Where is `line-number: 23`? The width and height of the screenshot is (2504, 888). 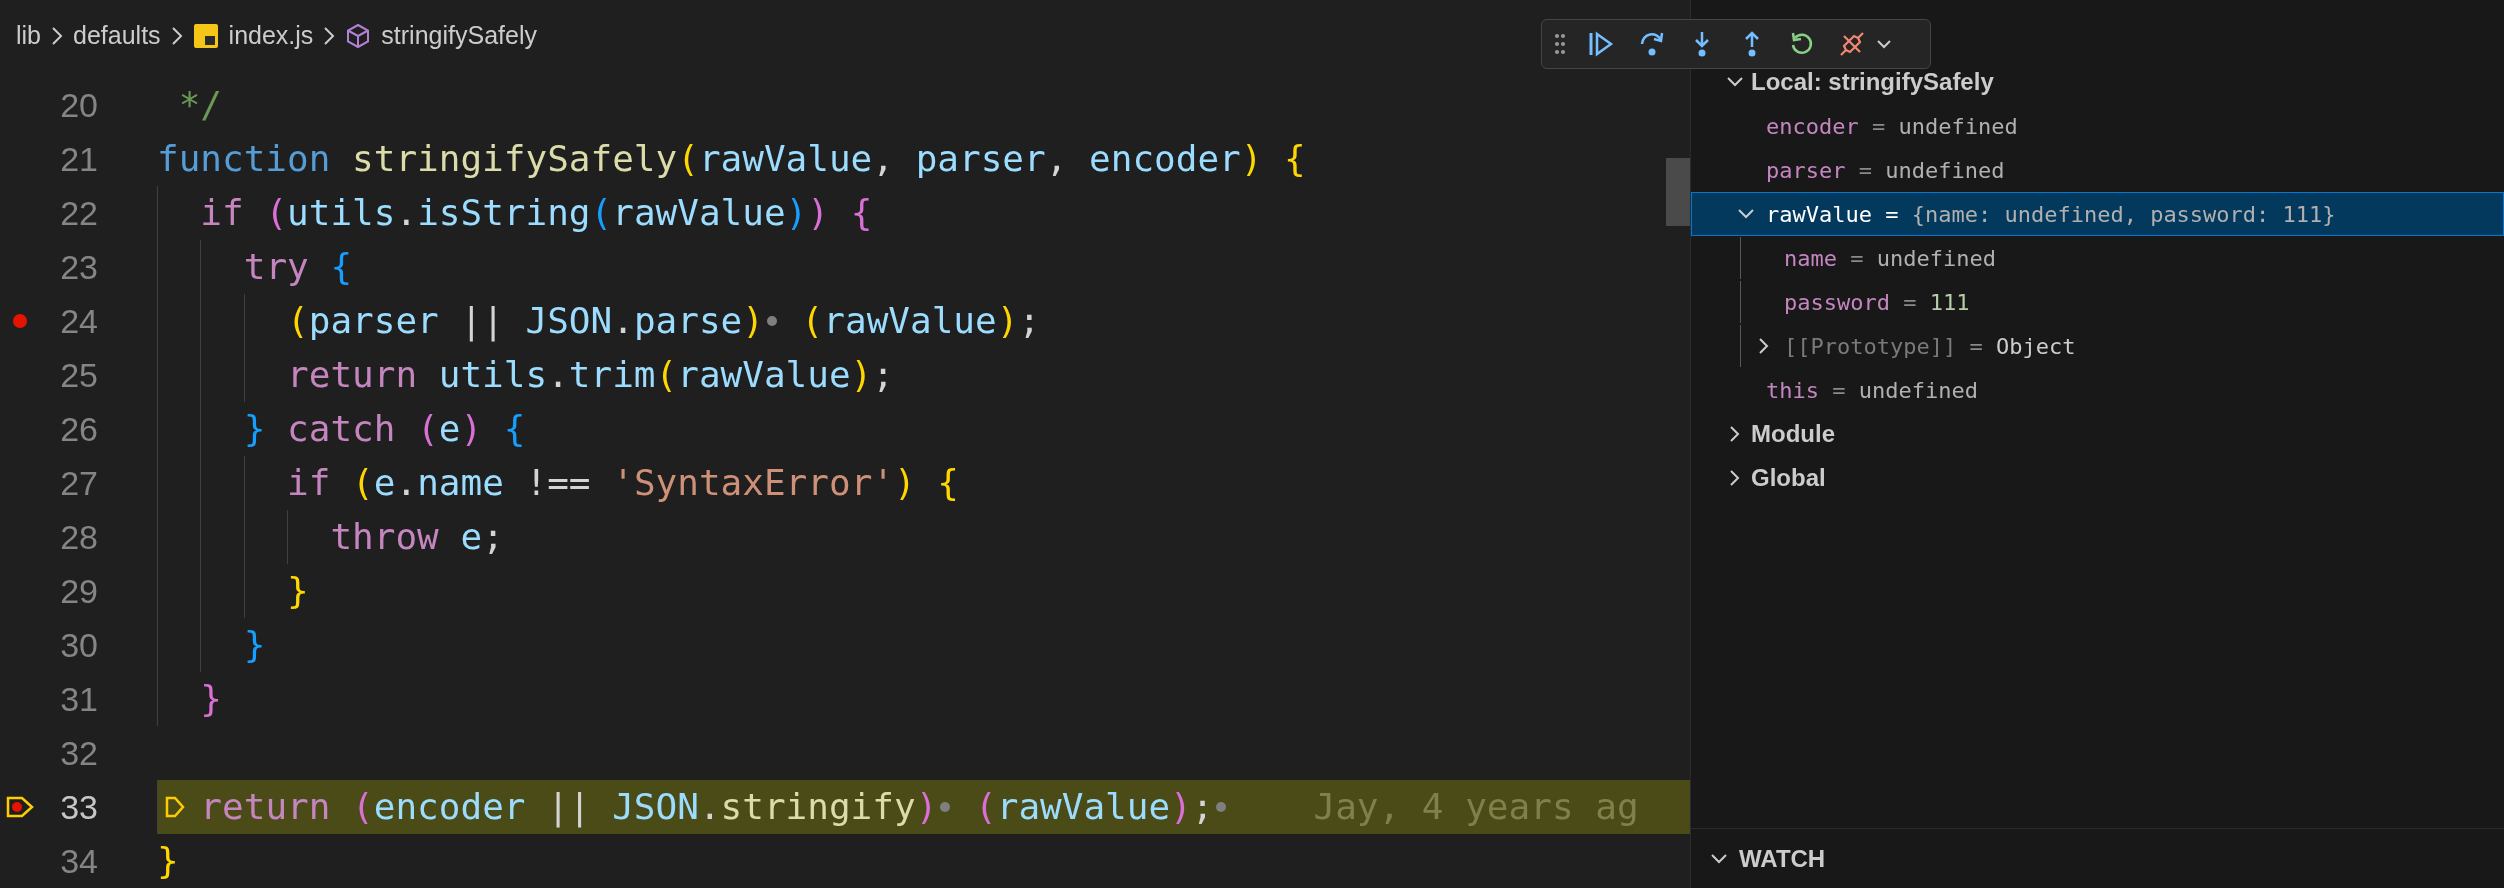 line-number: 23 is located at coordinates (78, 267).